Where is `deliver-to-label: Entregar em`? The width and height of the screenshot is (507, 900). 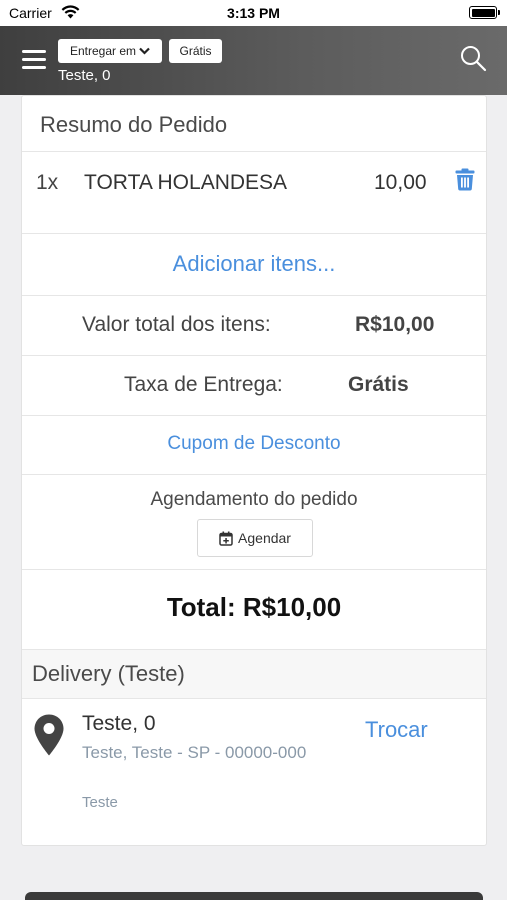
deliver-to-label: Entregar em is located at coordinates (103, 51).